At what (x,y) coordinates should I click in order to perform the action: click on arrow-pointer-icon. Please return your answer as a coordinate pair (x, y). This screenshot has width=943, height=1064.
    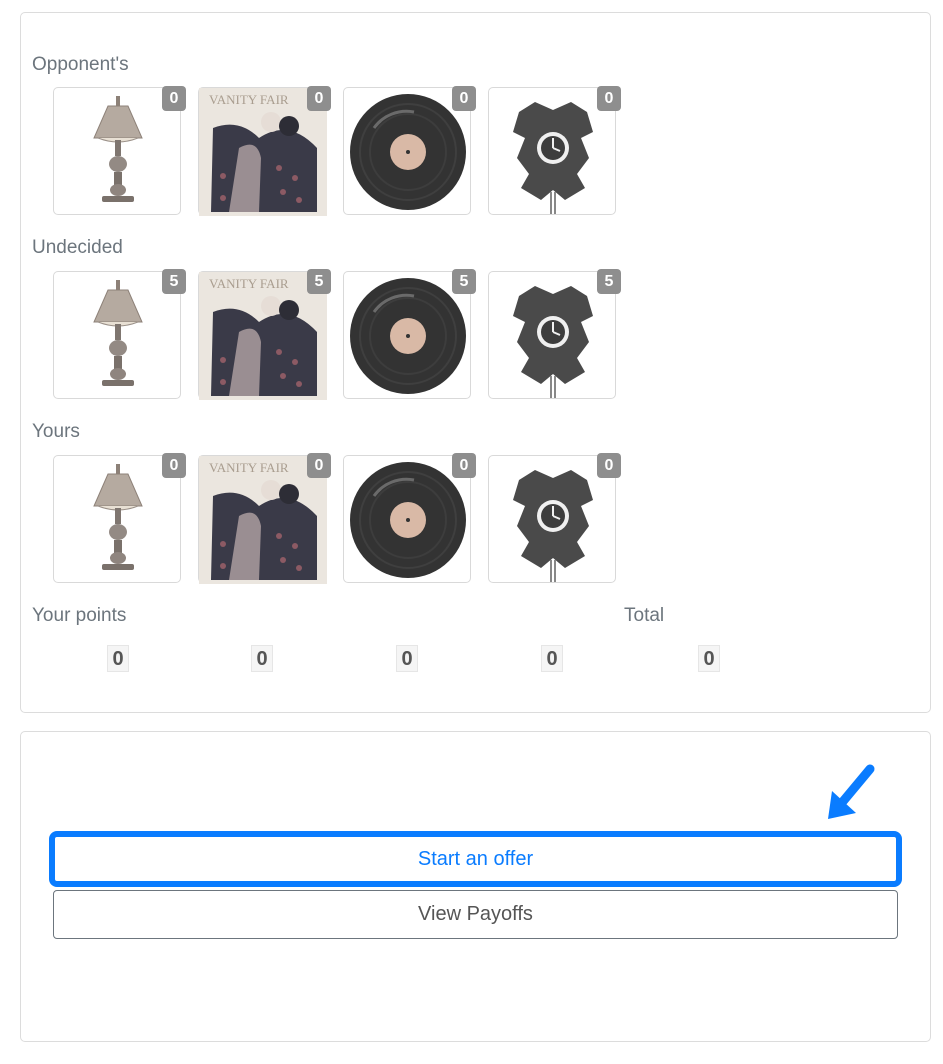
    Looking at the image, I should click on (851, 791).